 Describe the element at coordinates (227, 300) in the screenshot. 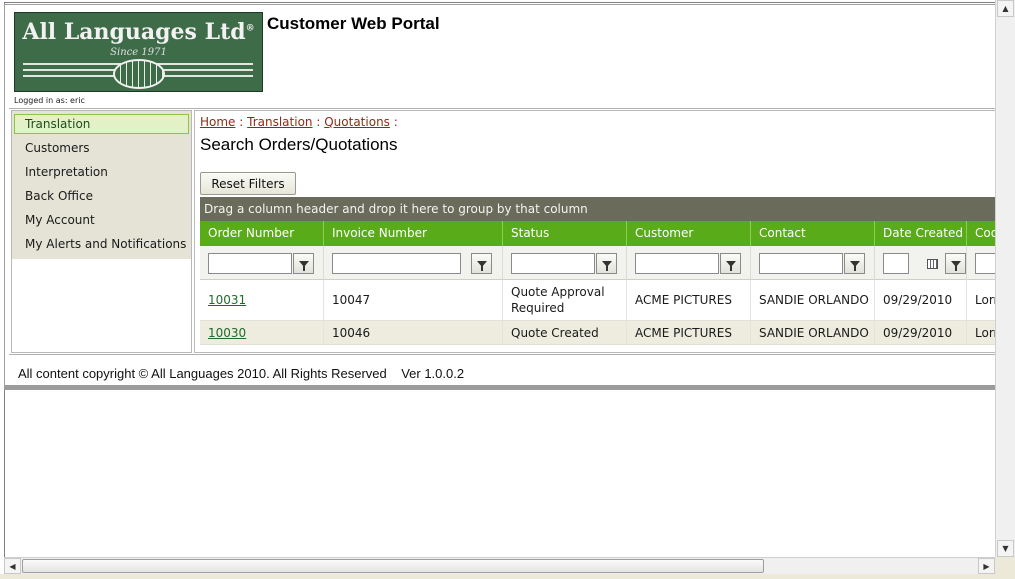

I see `order-link: 10031` at that location.